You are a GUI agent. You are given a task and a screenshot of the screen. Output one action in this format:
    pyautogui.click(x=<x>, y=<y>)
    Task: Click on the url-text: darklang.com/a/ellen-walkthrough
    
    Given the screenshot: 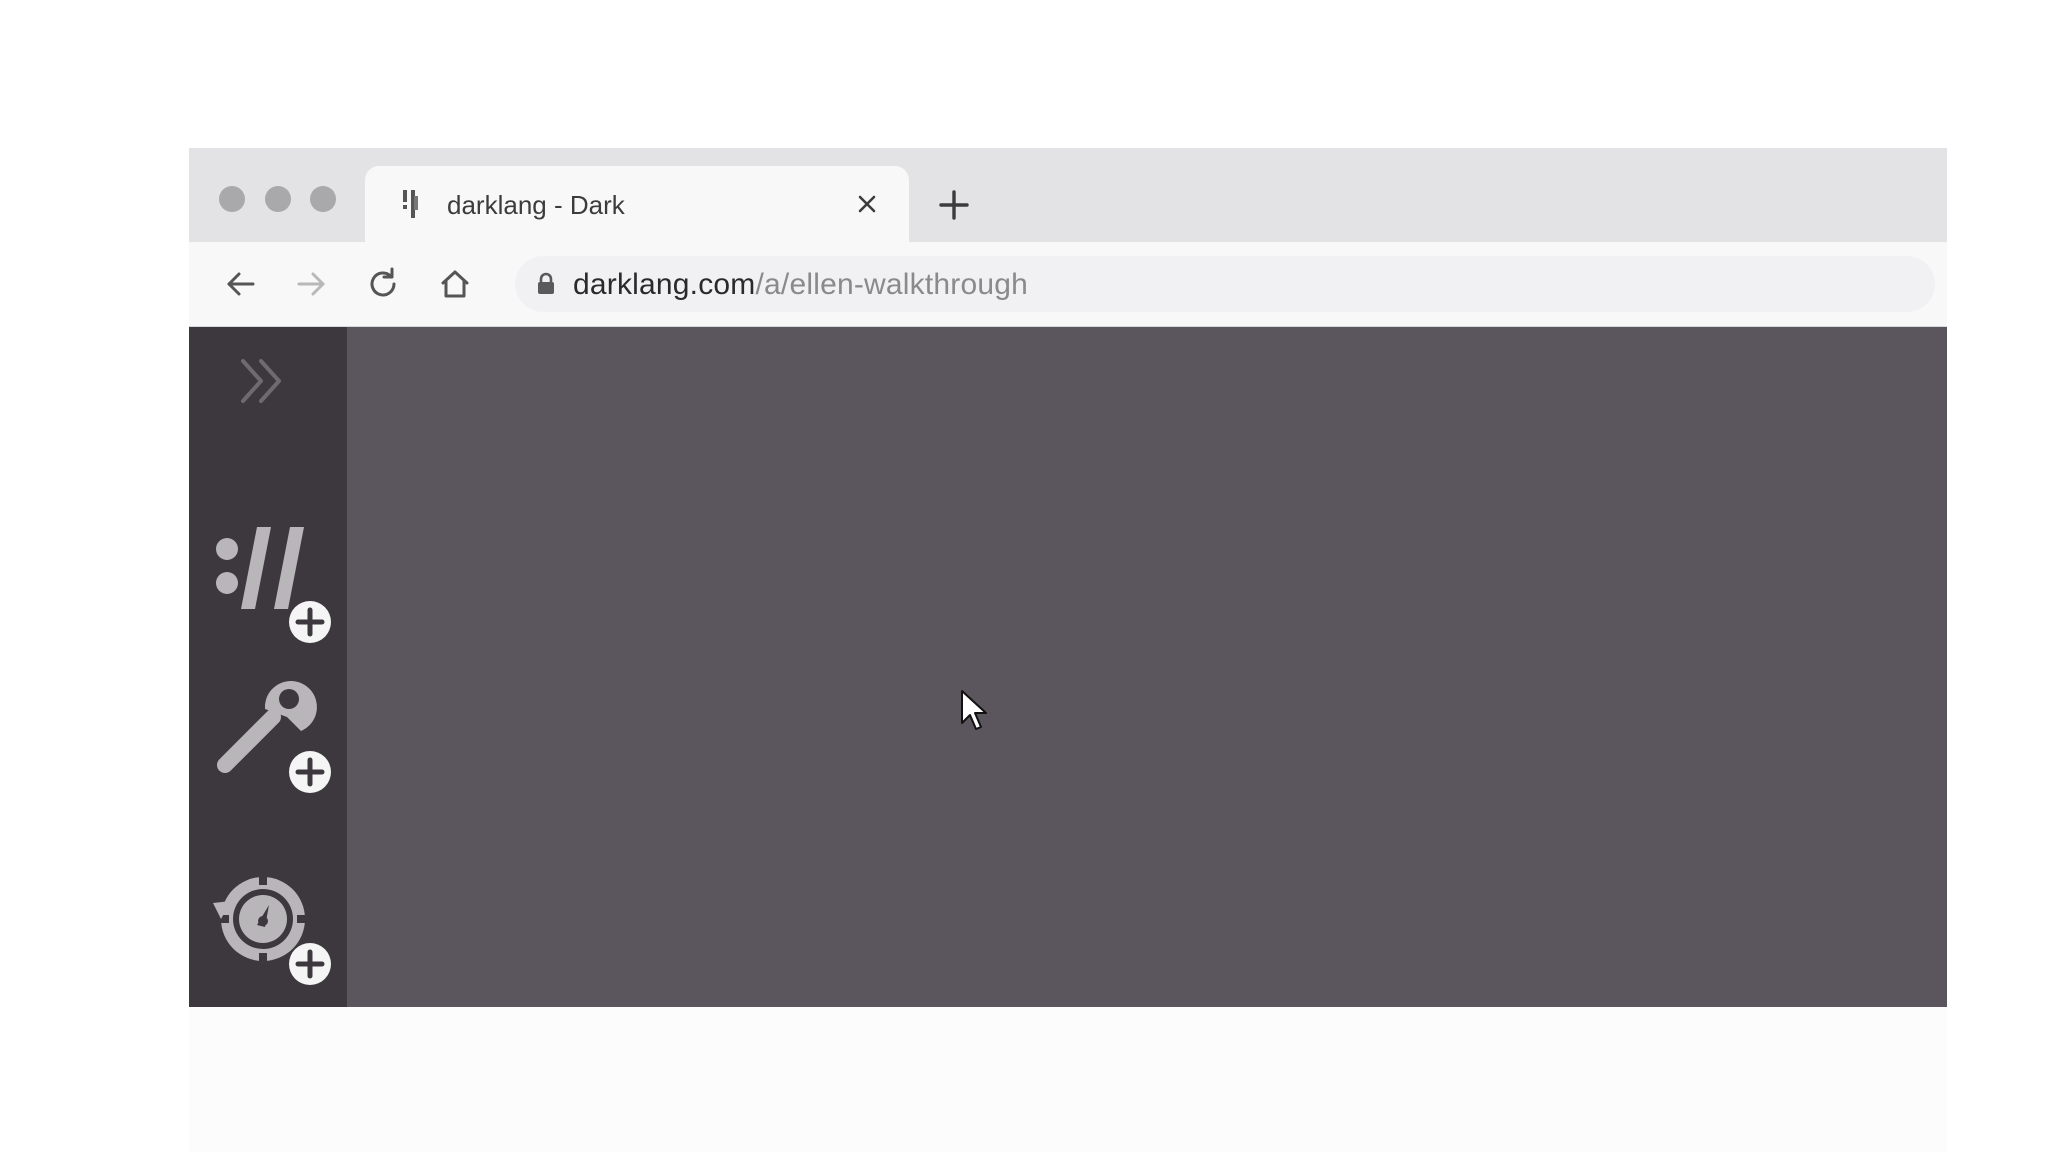 What is the action you would take?
    pyautogui.click(x=800, y=285)
    